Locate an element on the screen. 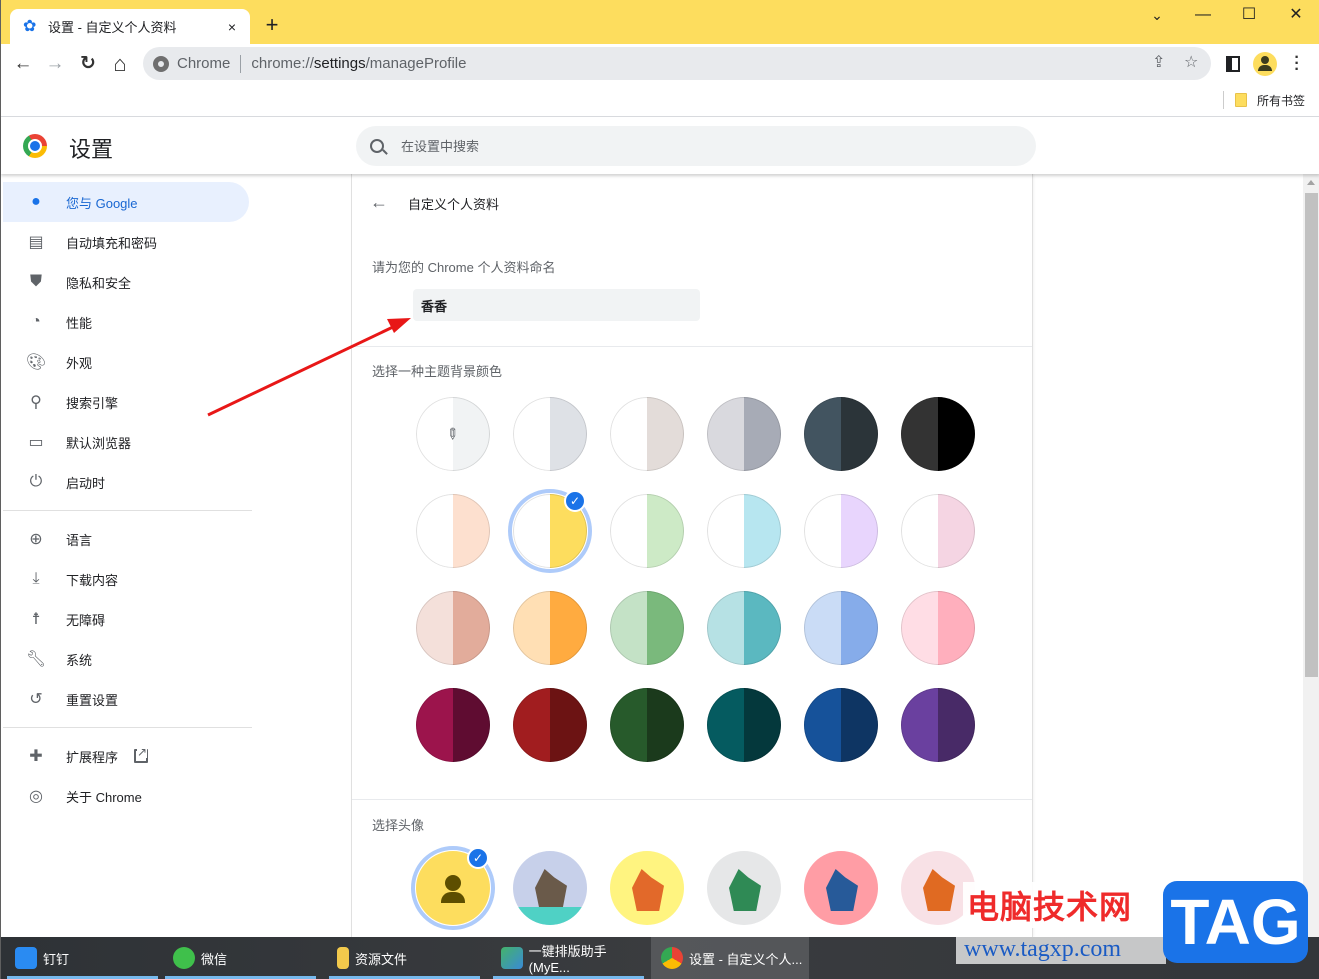  taskbar-item-folder: 资源文件 is located at coordinates (404, 958).